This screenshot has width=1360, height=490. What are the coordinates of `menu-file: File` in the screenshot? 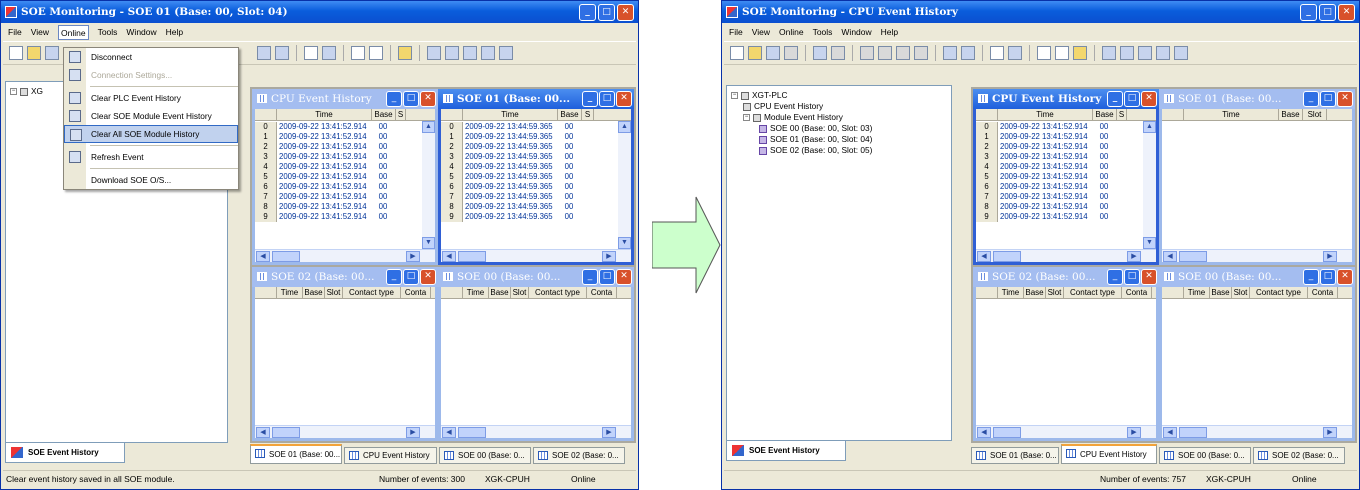 It's located at (736, 32).